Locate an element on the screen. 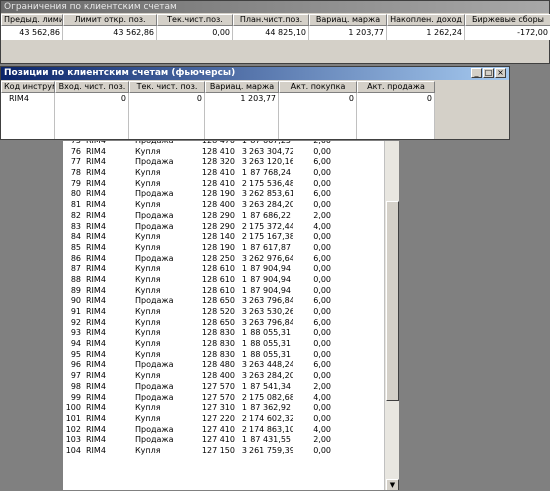 This screenshot has height=491, width=550. col-header: Акт. продажа is located at coordinates (396, 87).